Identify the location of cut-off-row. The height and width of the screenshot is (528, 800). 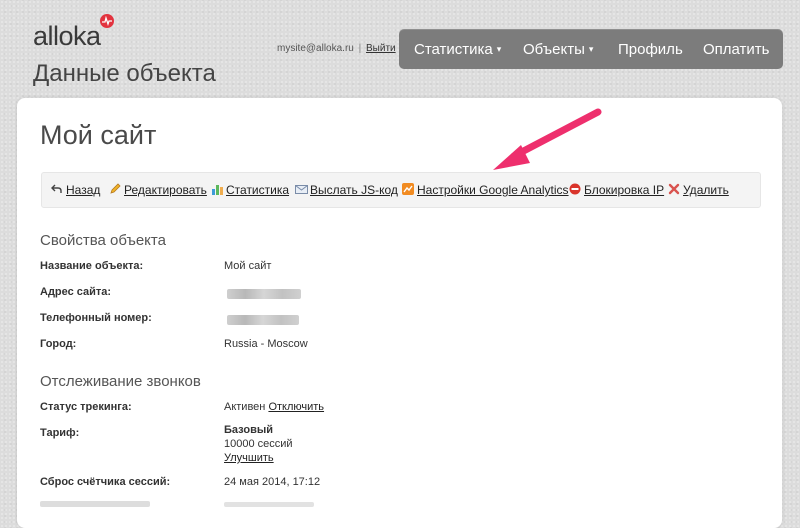
(95, 504).